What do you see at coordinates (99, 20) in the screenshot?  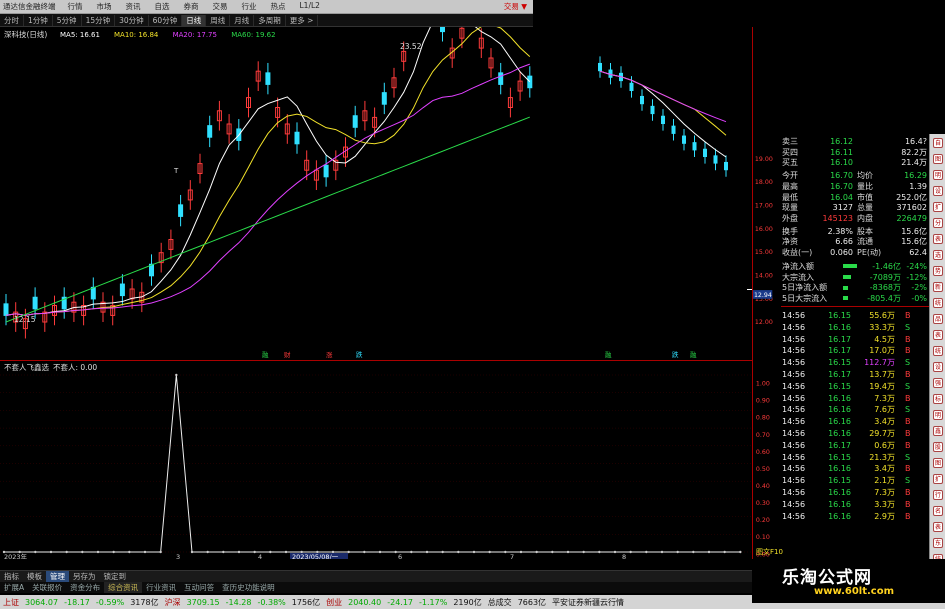 I see `period-tab-3: 15分钟` at bounding box center [99, 20].